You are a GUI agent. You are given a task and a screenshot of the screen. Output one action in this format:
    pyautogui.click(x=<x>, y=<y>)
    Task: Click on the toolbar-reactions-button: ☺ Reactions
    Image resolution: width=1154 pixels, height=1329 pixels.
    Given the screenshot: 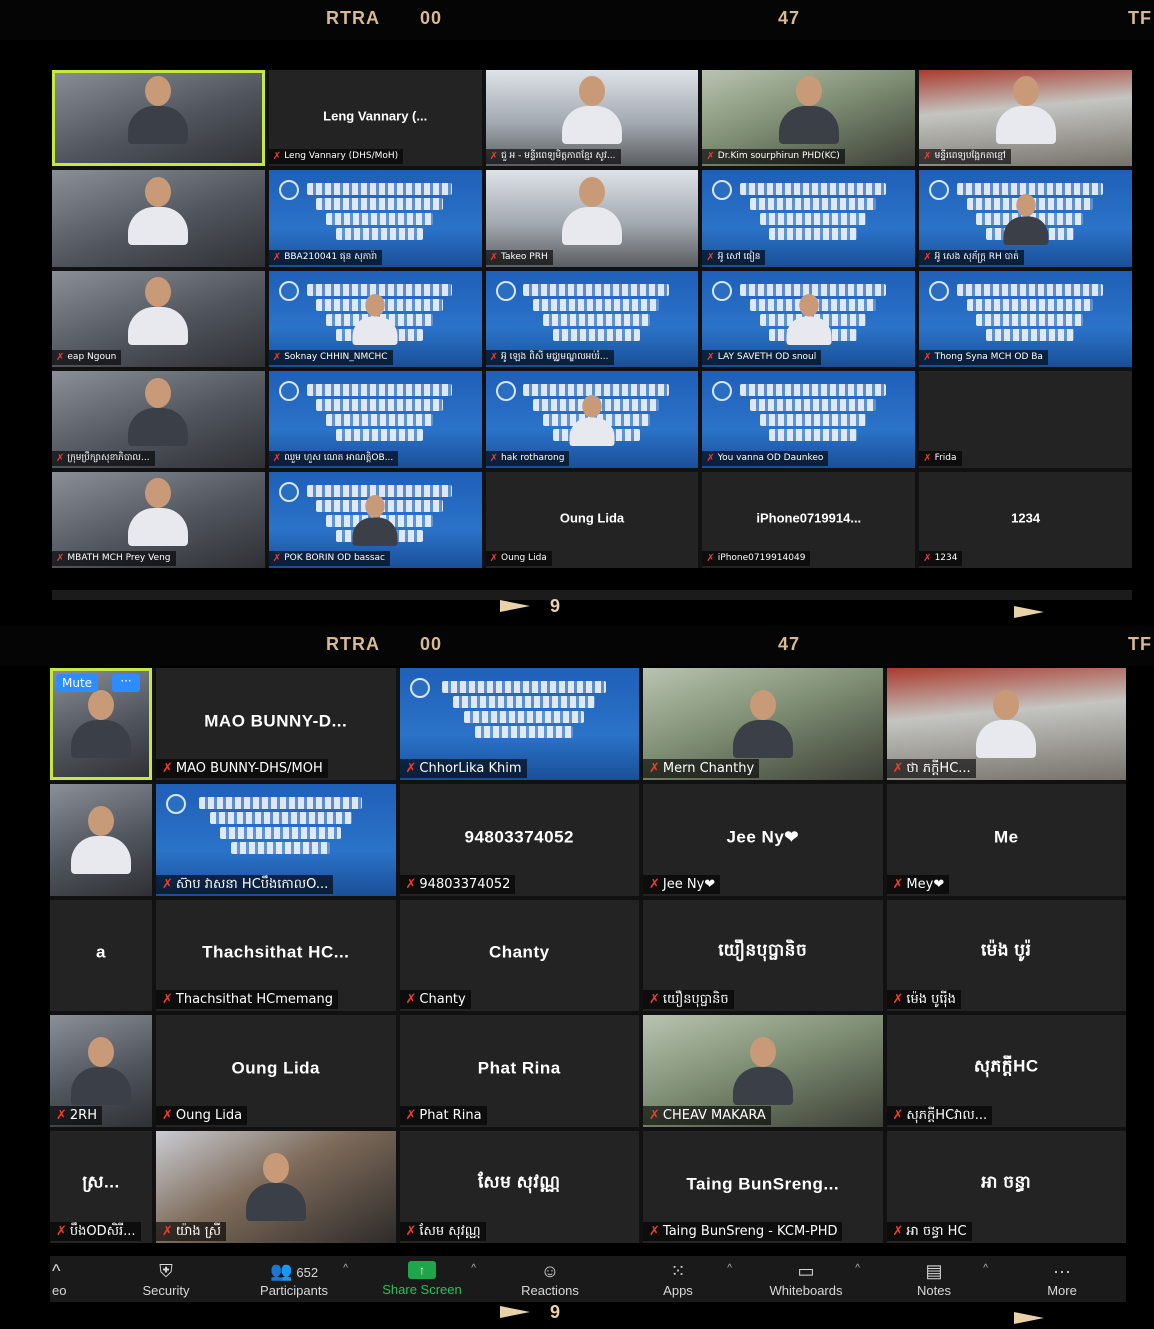 What is the action you would take?
    pyautogui.click(x=550, y=1279)
    